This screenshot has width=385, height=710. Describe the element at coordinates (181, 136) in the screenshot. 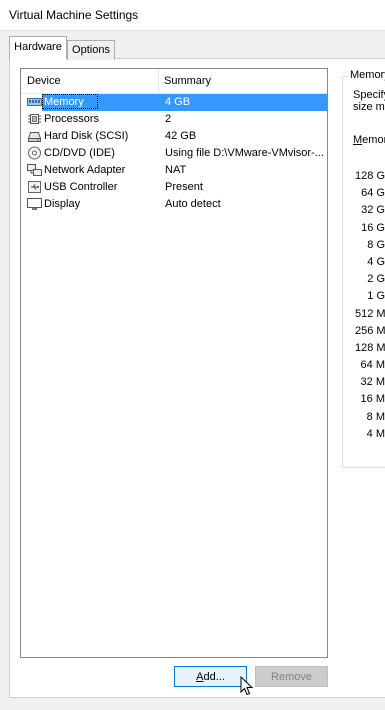

I see `device-summary: 42 GB` at that location.